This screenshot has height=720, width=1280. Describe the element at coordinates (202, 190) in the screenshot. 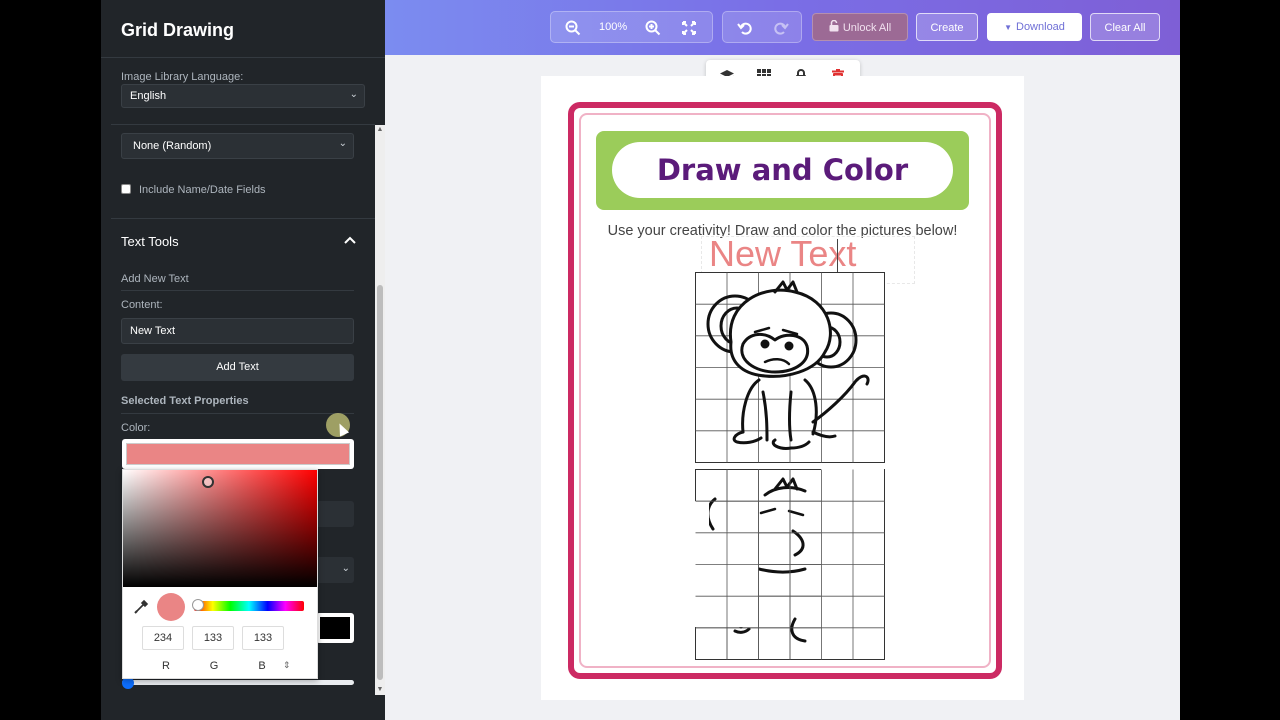

I see `include-fields-label: Include Name/Date Fields` at that location.